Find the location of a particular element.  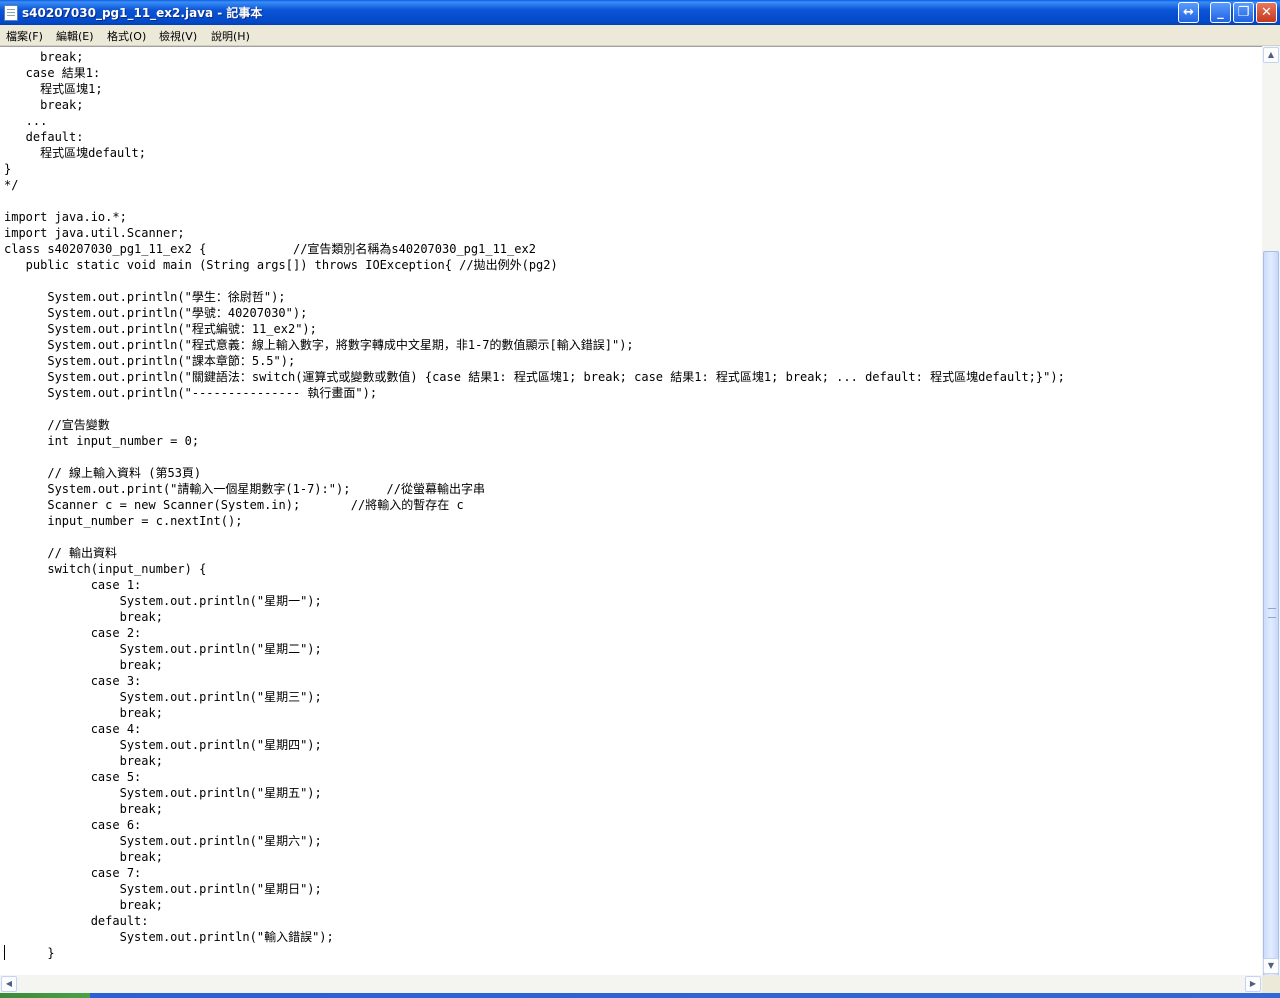

notepad-icon is located at coordinates (11, 13).